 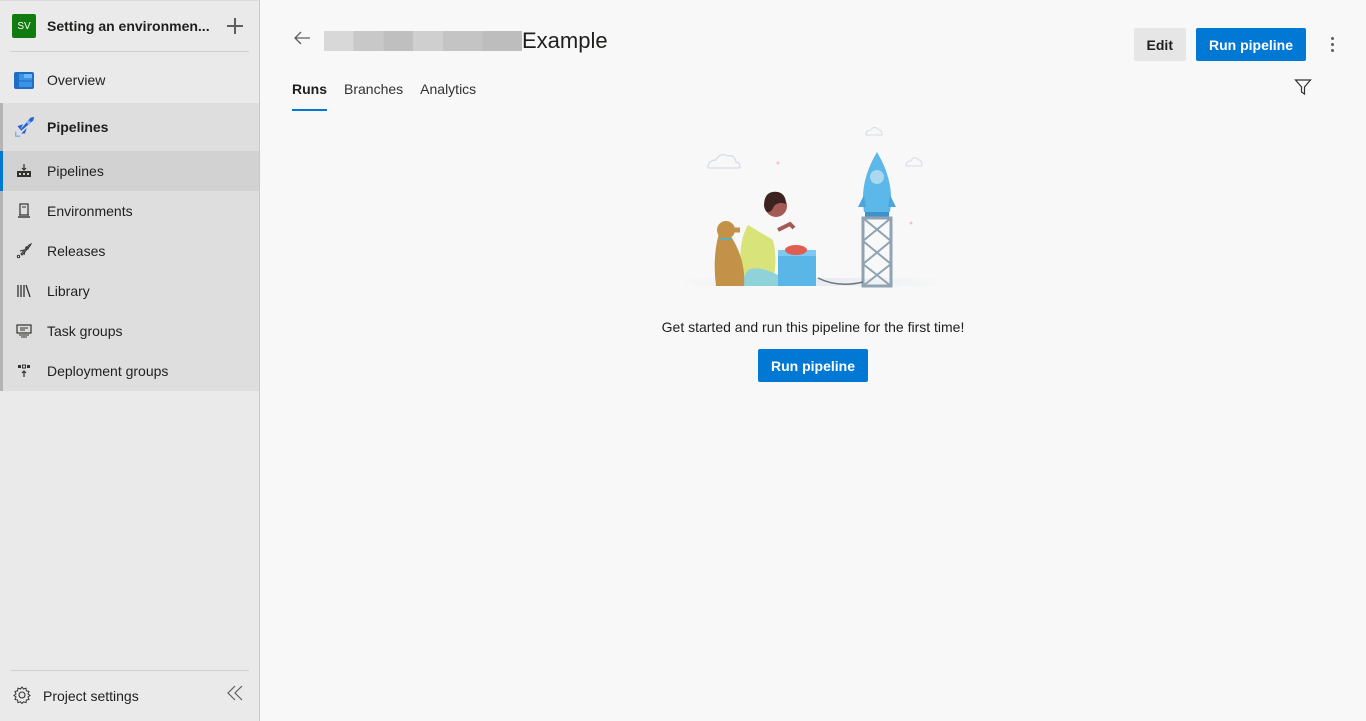 I want to click on sidebar-item-label: Environments, so click(x=90, y=211).